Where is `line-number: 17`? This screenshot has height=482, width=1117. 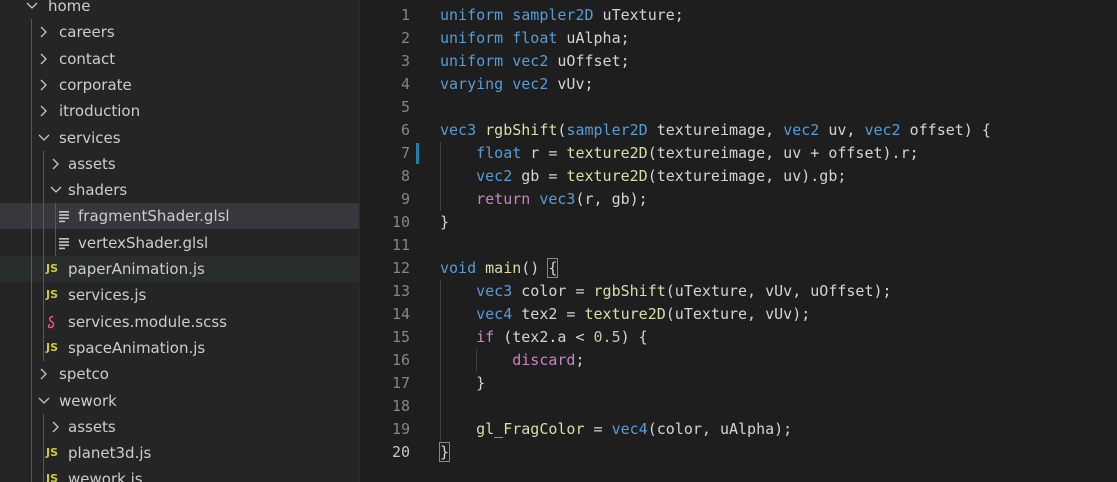
line-number: 17 is located at coordinates (400, 383).